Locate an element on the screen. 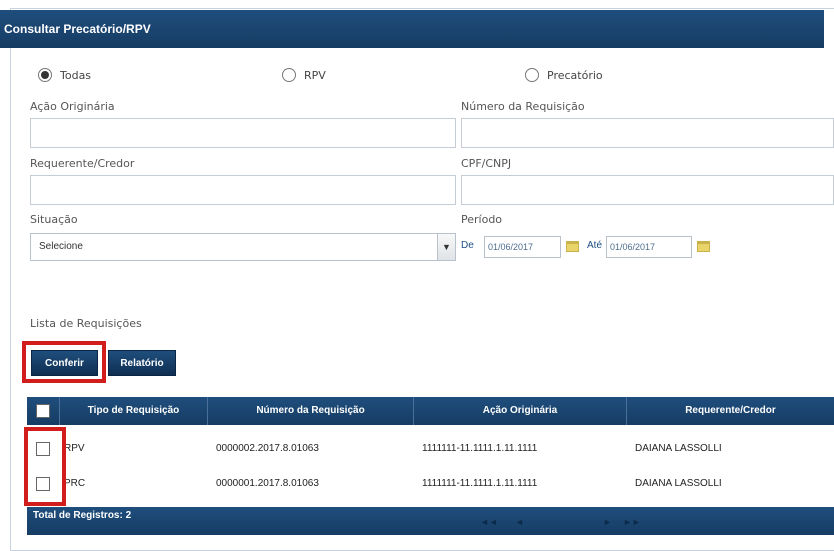  radio-precatorio-label: Precatório is located at coordinates (575, 75).